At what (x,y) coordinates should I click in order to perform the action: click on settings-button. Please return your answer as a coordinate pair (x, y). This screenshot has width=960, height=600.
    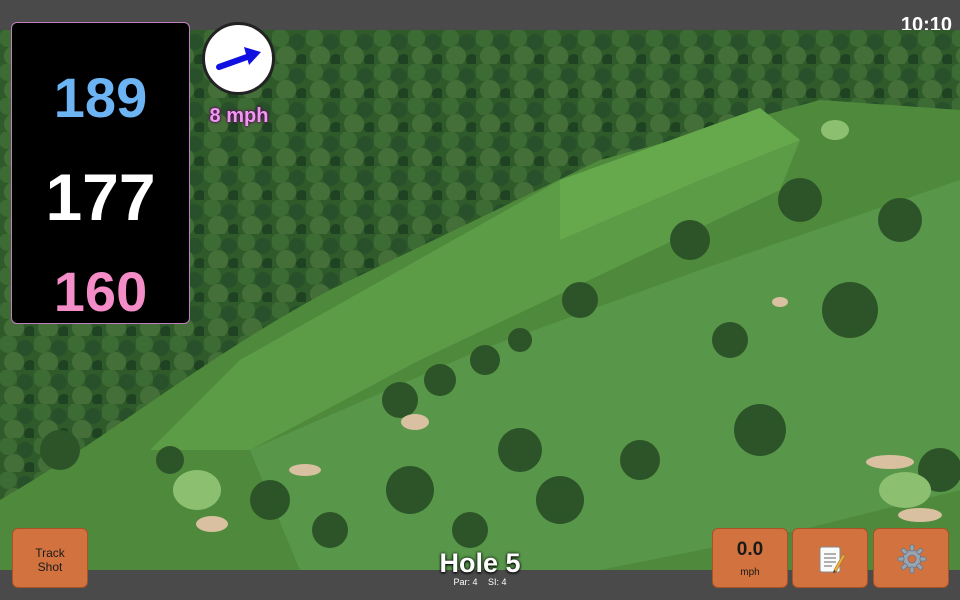
    Looking at the image, I should click on (911, 558).